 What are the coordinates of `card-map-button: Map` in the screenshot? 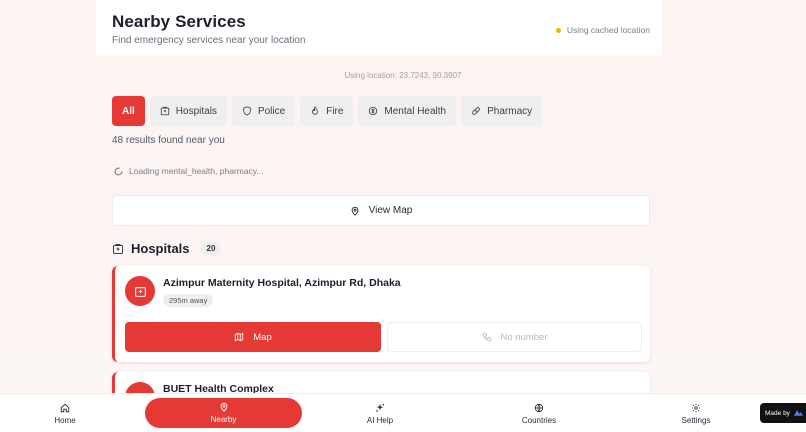 It's located at (253, 337).